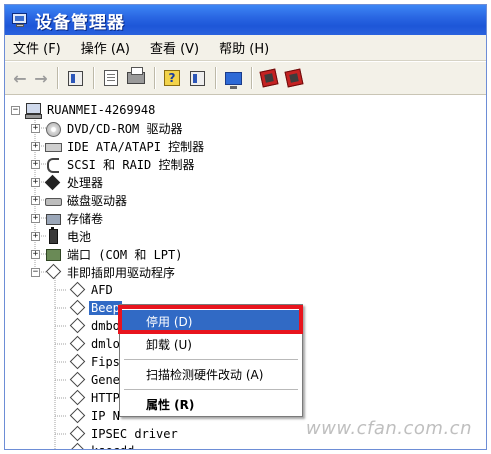 The width and height of the screenshot is (491, 454). Describe the element at coordinates (41, 78) in the screenshot. I see `forward-arrow-icon: →` at that location.